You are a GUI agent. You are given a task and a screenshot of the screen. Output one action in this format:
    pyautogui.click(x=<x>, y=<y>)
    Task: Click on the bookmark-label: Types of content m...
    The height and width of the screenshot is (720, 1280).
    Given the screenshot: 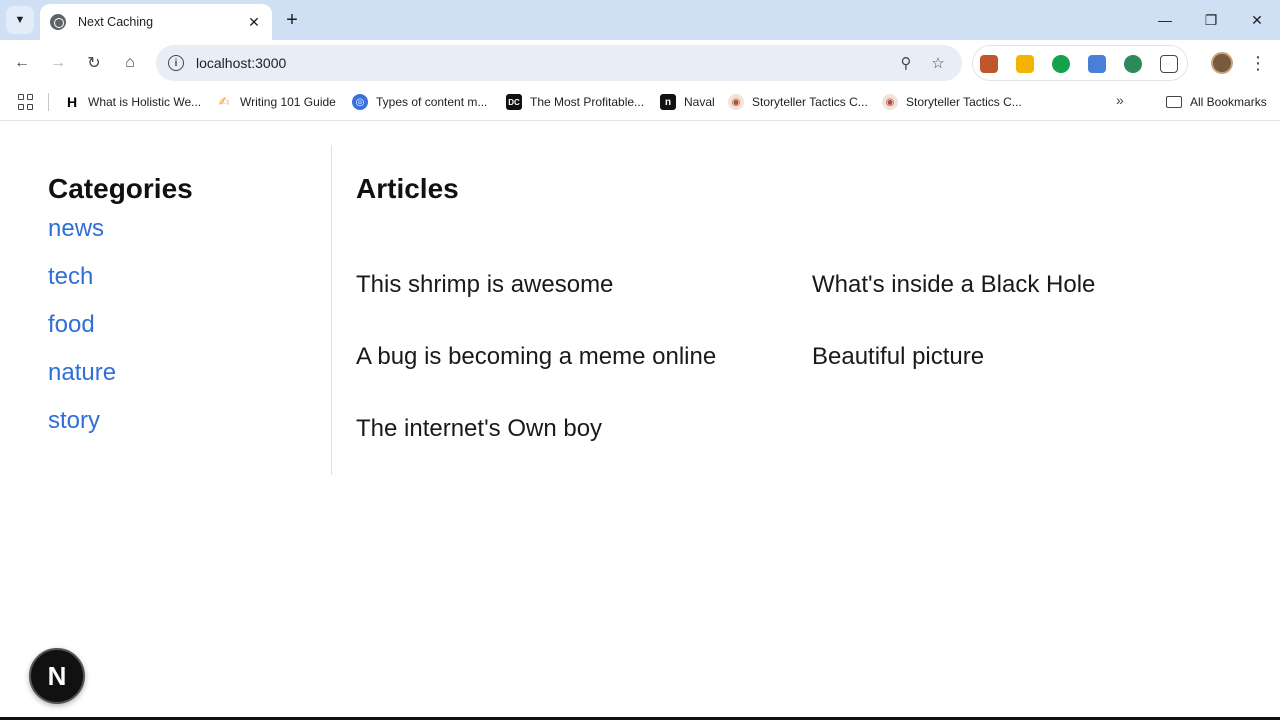 What is the action you would take?
    pyautogui.click(x=432, y=102)
    